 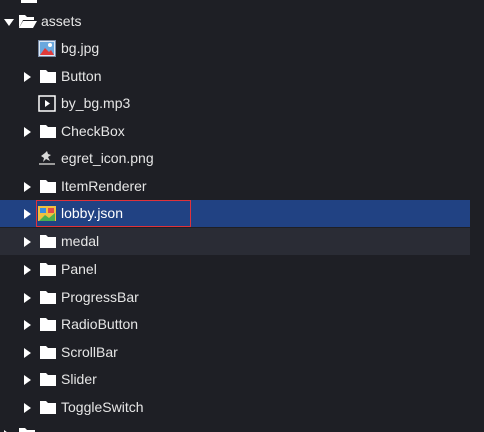 I want to click on tree-item-label: ToggleSwitch, so click(x=102, y=407).